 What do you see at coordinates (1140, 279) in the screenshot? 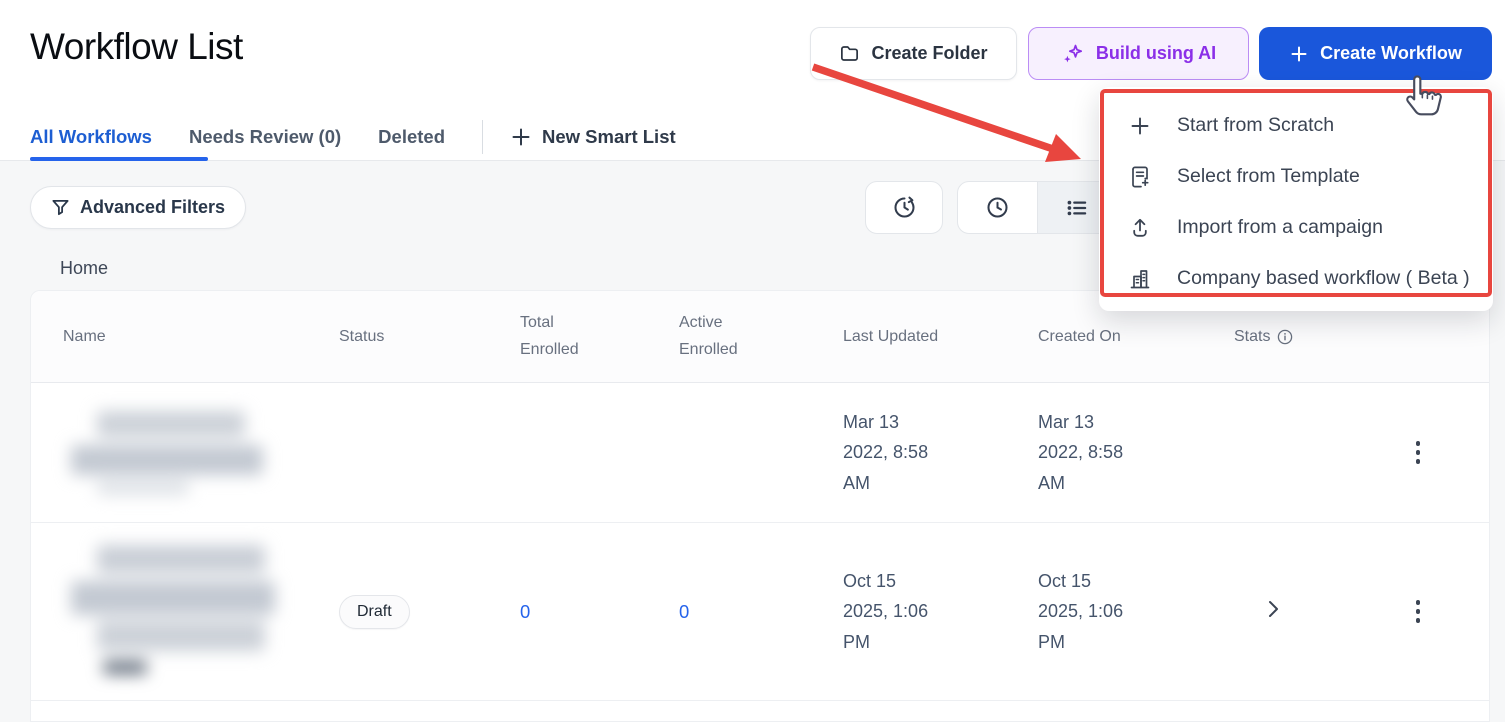
I see `company-icon` at bounding box center [1140, 279].